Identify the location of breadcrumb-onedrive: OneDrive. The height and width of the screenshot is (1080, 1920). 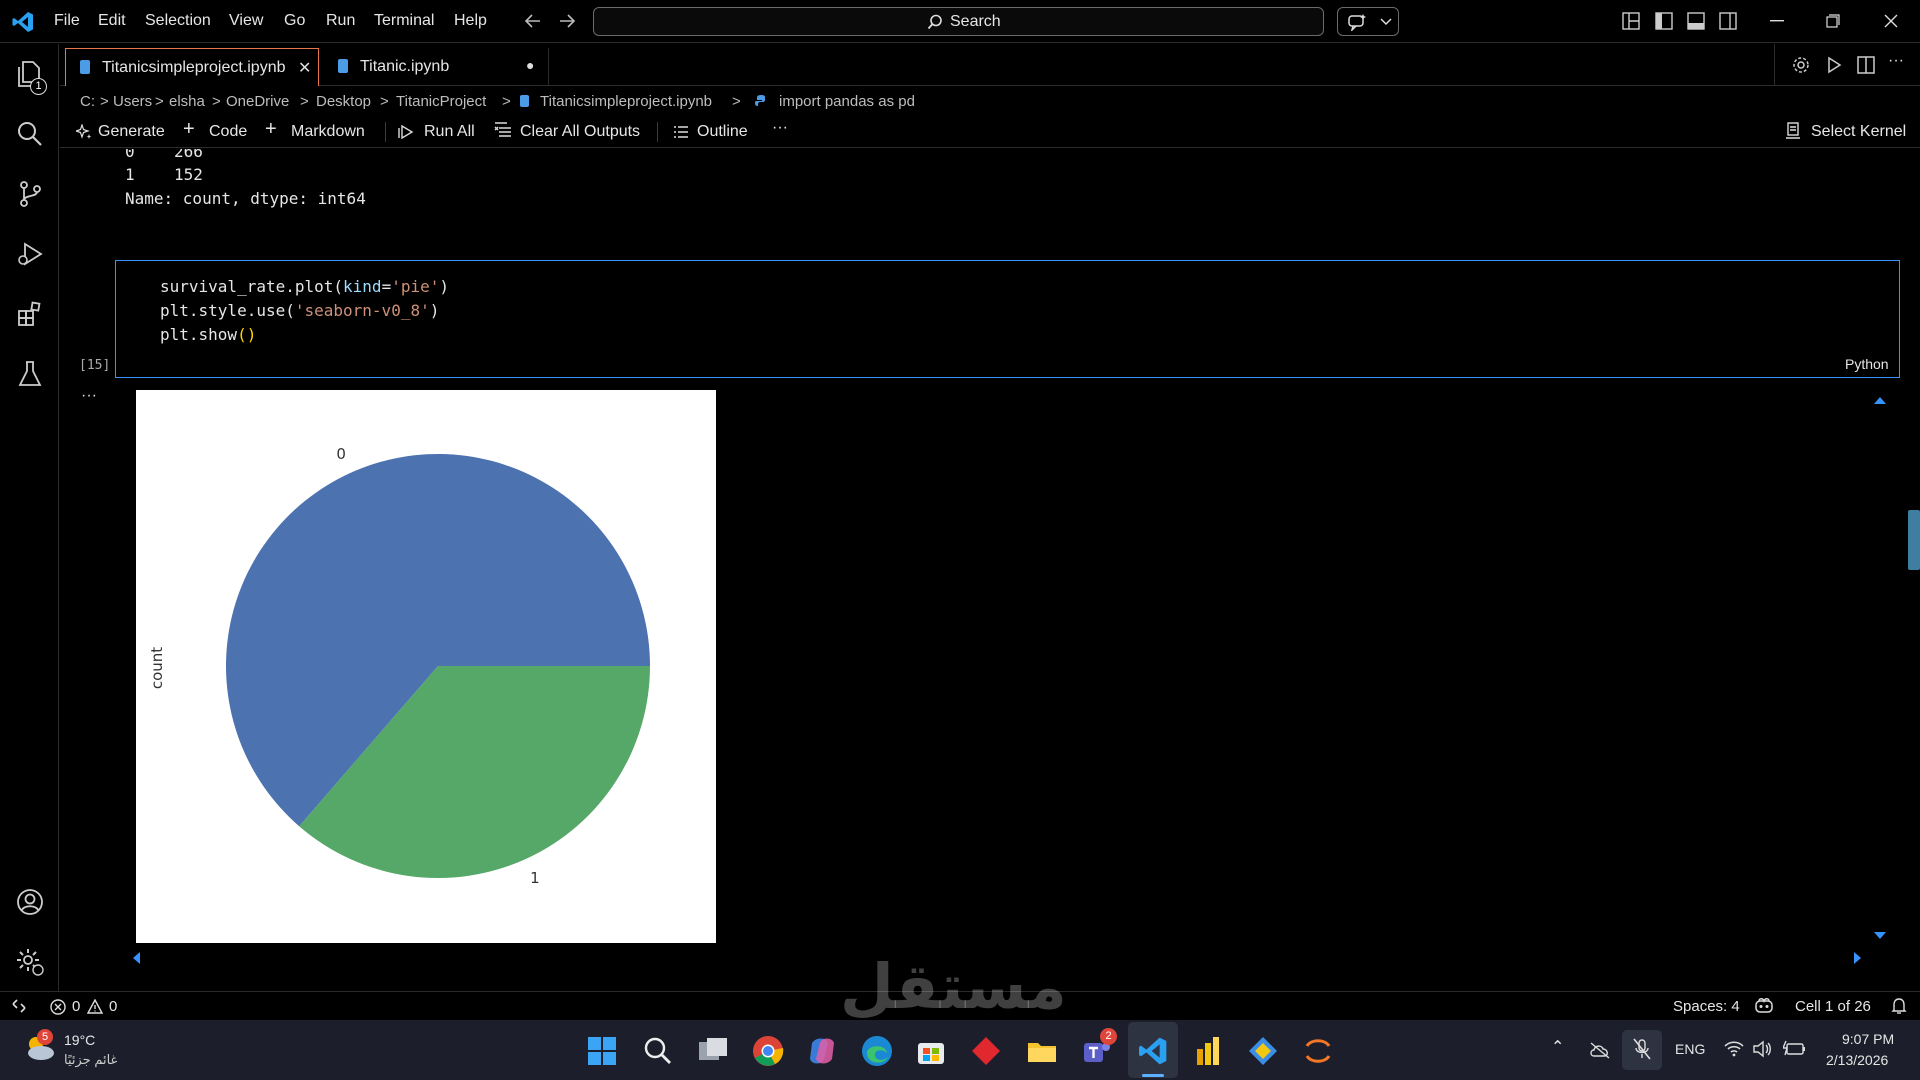
(257, 101).